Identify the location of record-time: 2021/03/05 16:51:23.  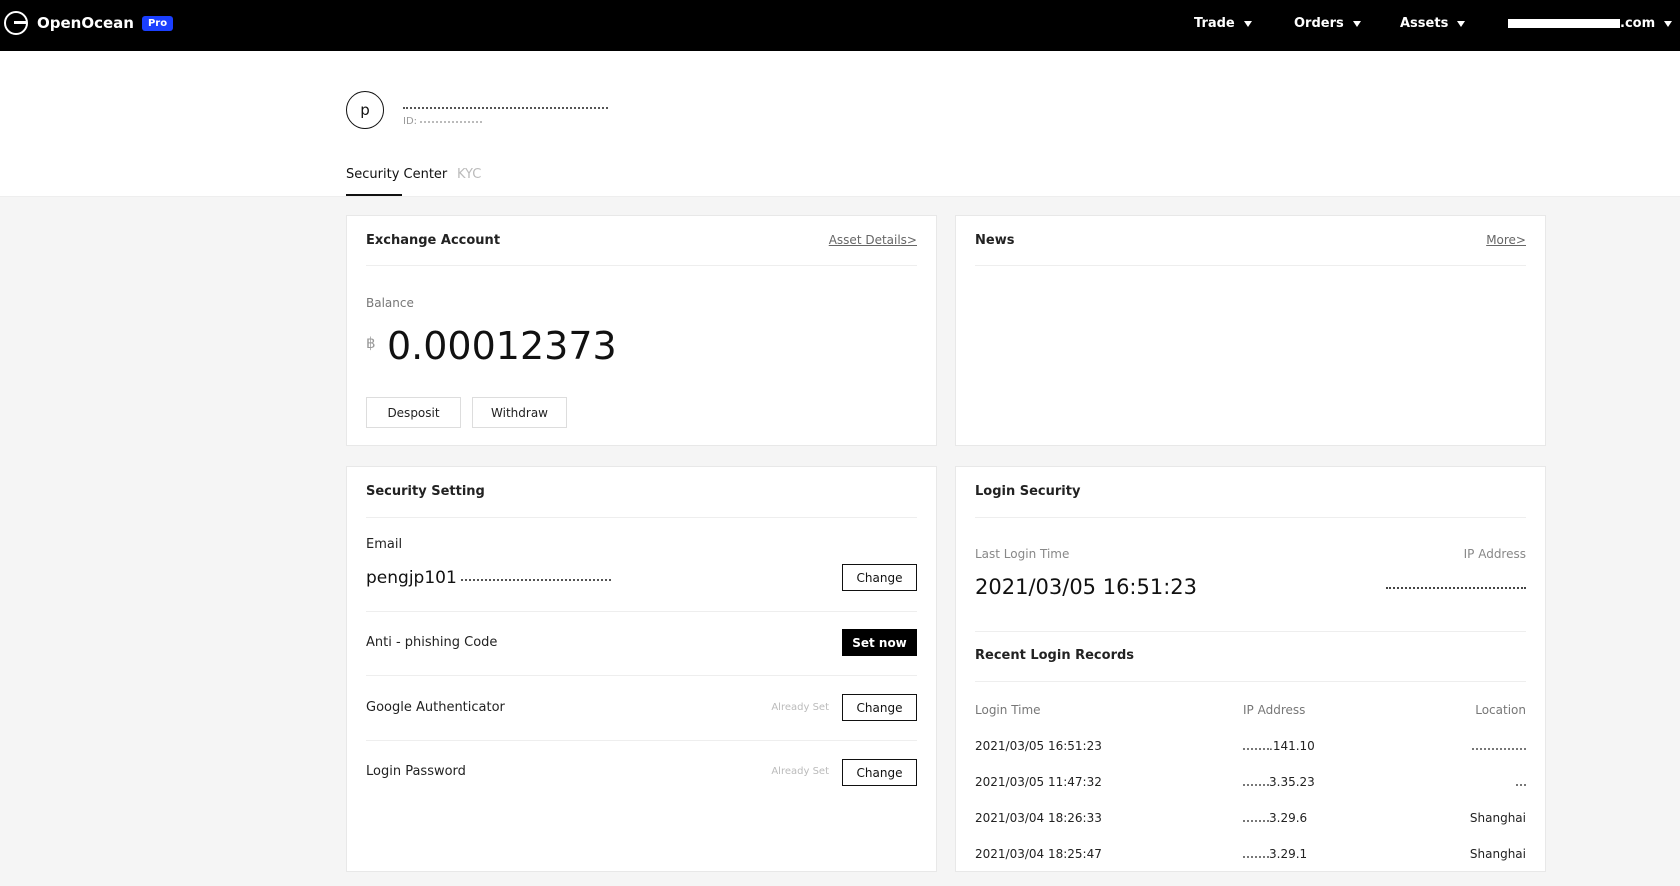
(1038, 746).